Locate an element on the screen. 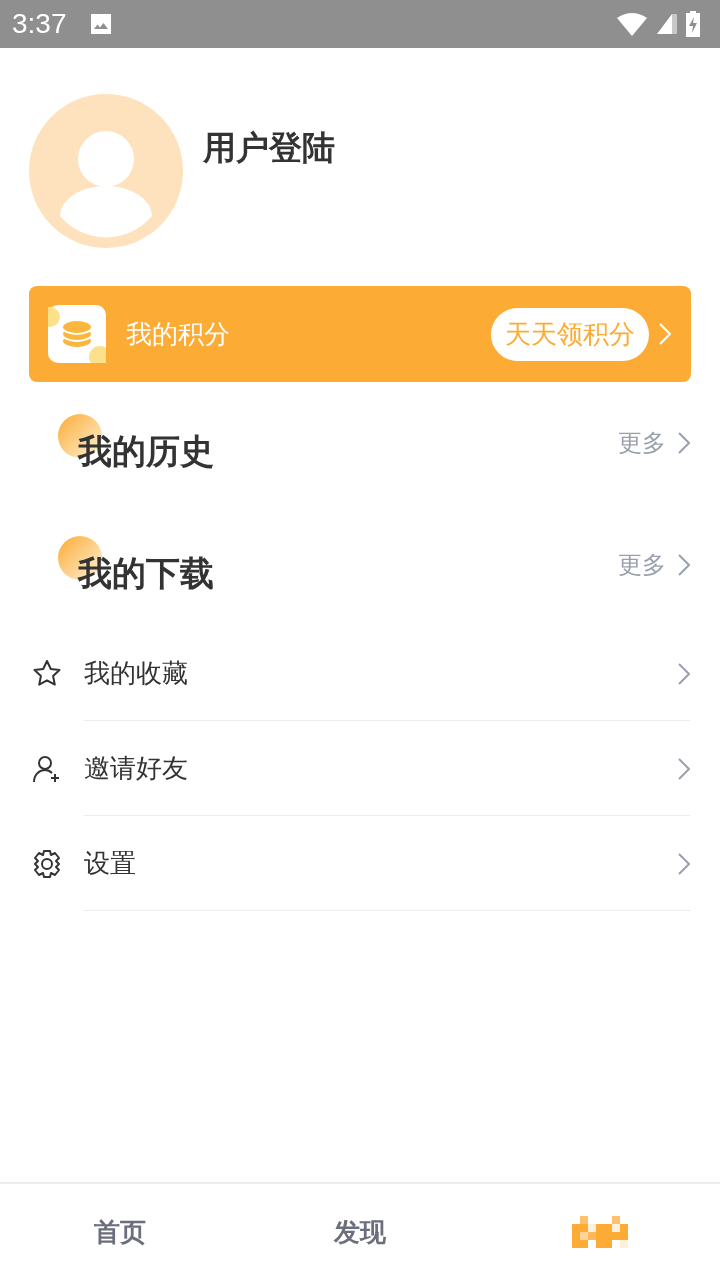  tab: 首页 is located at coordinates (120, 1232).